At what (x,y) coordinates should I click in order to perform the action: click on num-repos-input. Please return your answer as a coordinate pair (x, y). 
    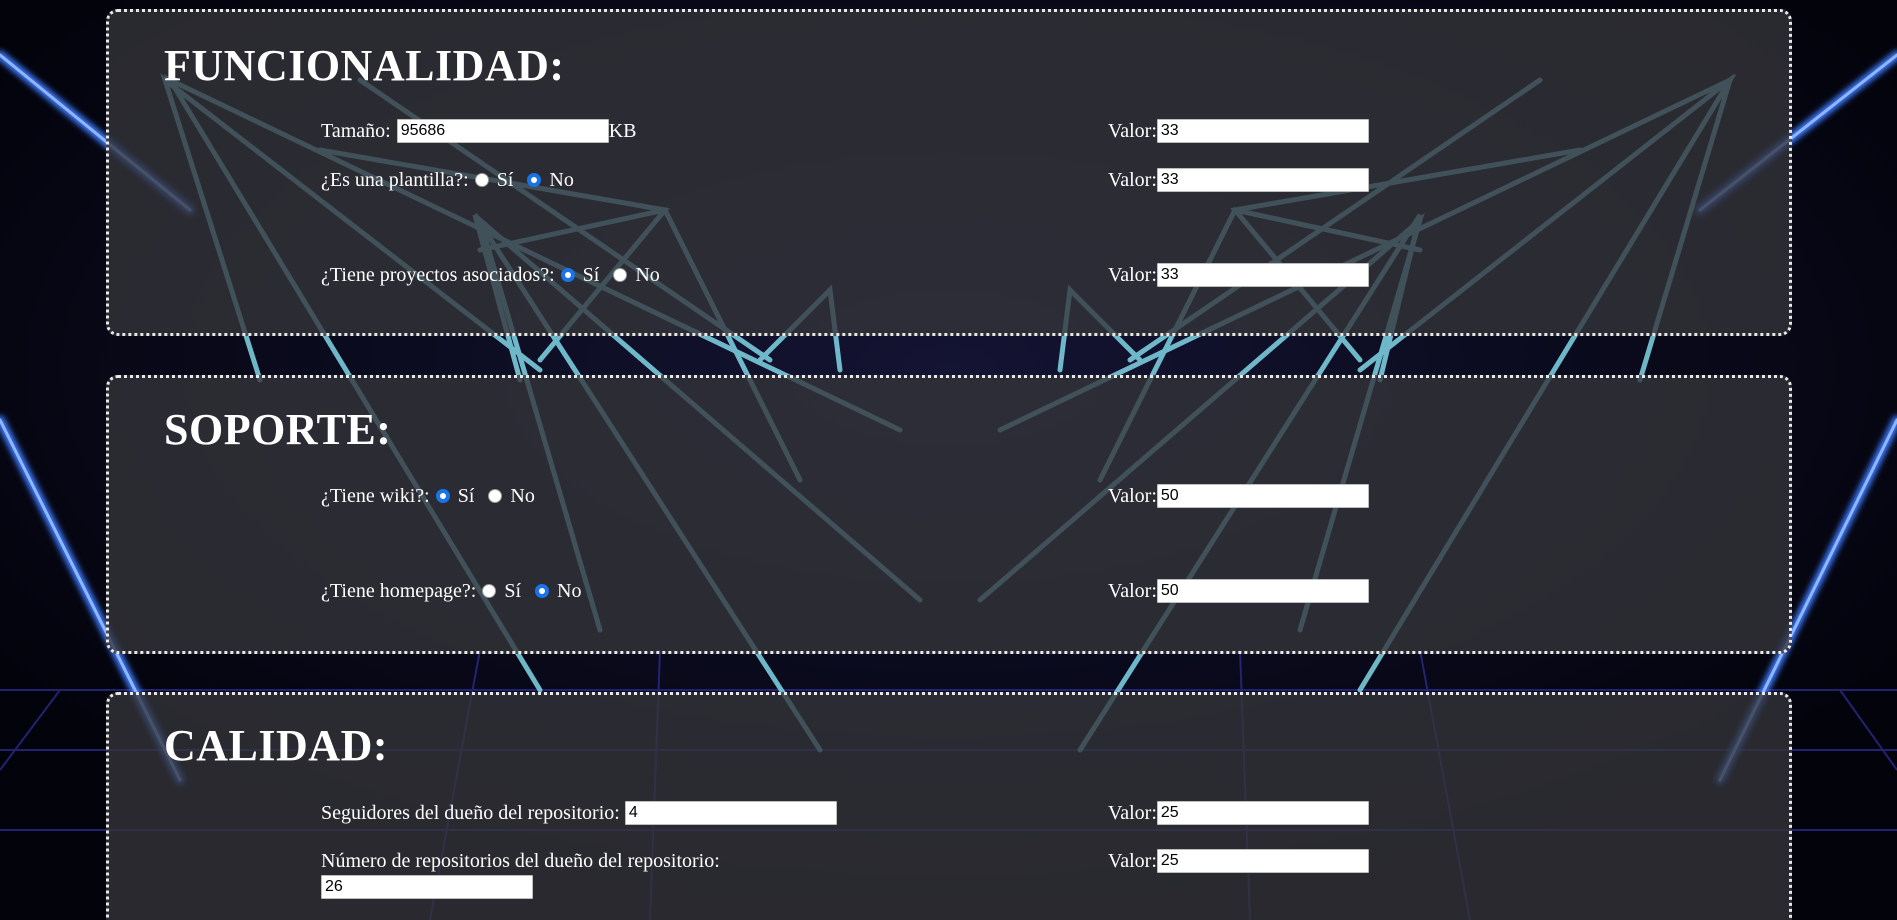
    Looking at the image, I should click on (427, 887).